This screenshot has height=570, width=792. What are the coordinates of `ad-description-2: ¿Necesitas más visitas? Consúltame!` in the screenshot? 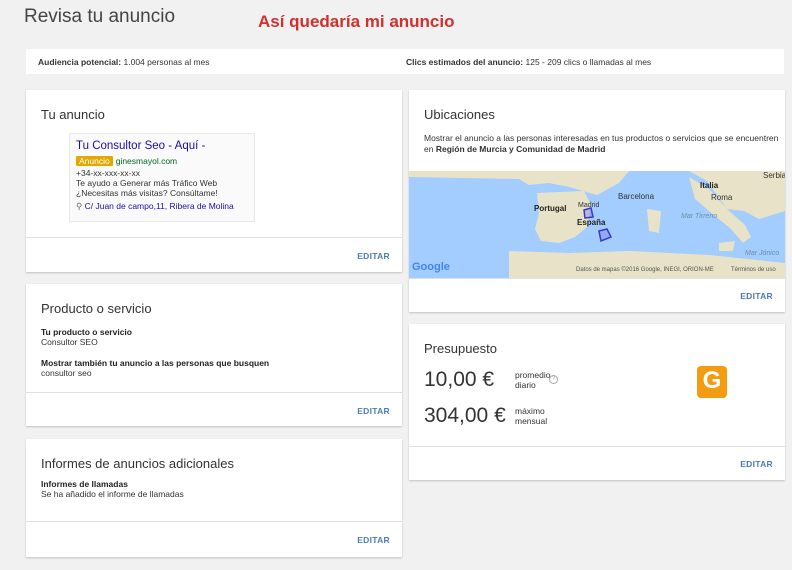 It's located at (147, 193).